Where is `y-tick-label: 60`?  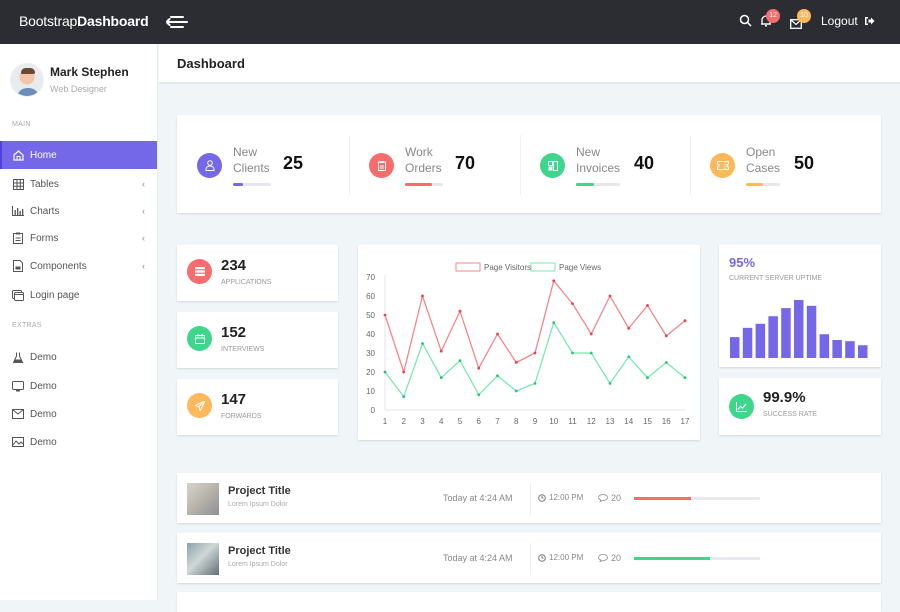 y-tick-label: 60 is located at coordinates (370, 296).